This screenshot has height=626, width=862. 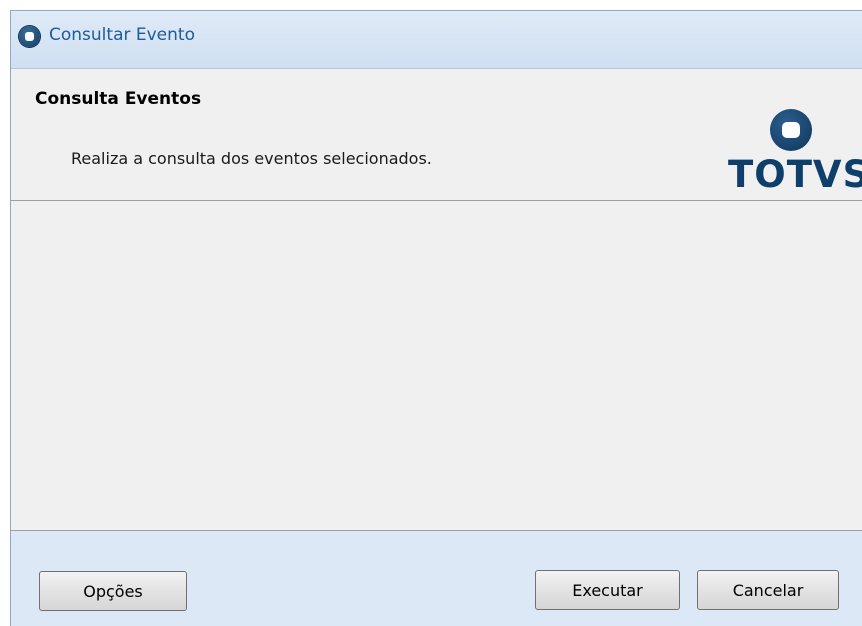 I want to click on execute-button: Executar, so click(x=607, y=590).